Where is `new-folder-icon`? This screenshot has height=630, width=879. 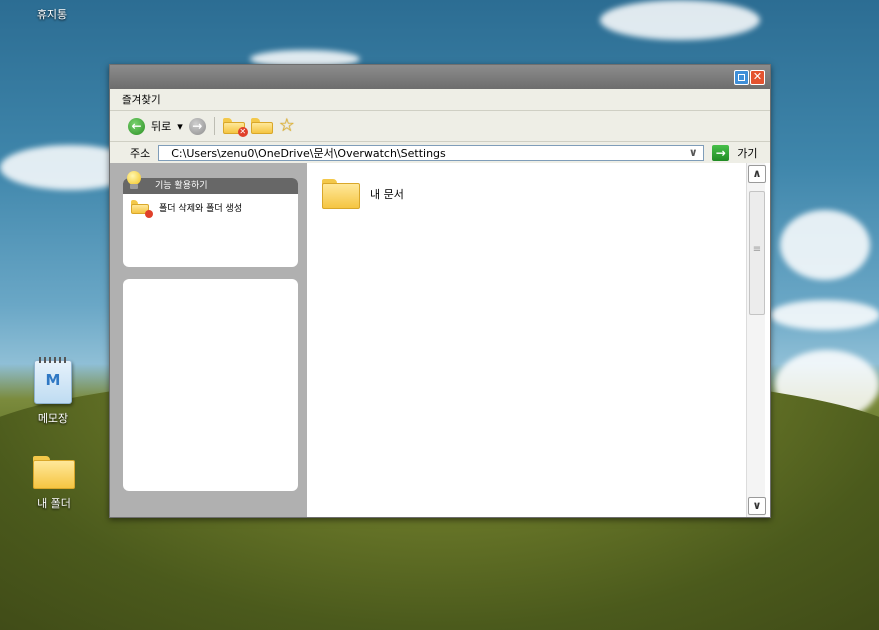 new-folder-icon is located at coordinates (261, 126).